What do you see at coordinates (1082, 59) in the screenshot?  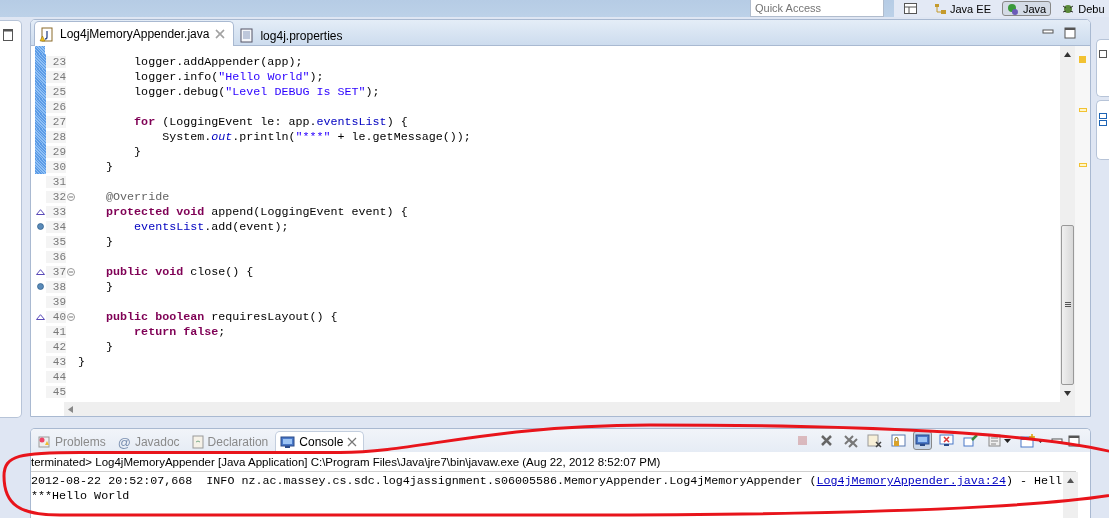 I see `warning-marker-icon` at bounding box center [1082, 59].